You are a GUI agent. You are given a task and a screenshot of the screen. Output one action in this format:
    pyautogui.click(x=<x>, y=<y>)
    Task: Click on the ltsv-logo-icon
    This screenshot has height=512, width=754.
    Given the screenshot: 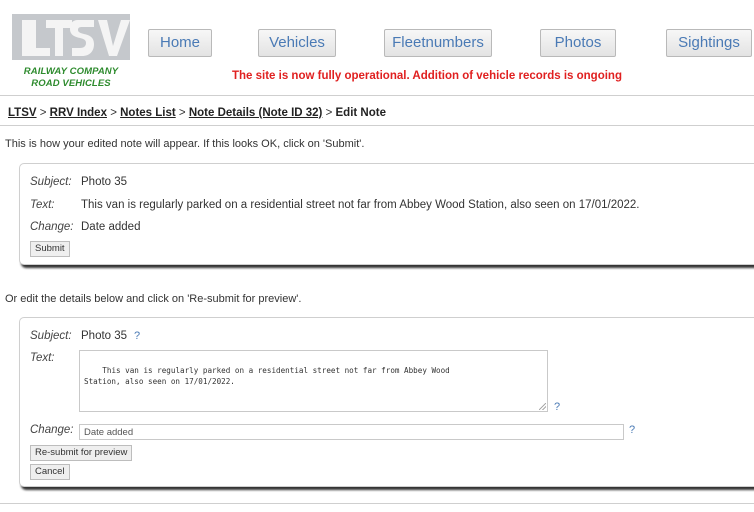 What is the action you would take?
    pyautogui.click(x=71, y=37)
    